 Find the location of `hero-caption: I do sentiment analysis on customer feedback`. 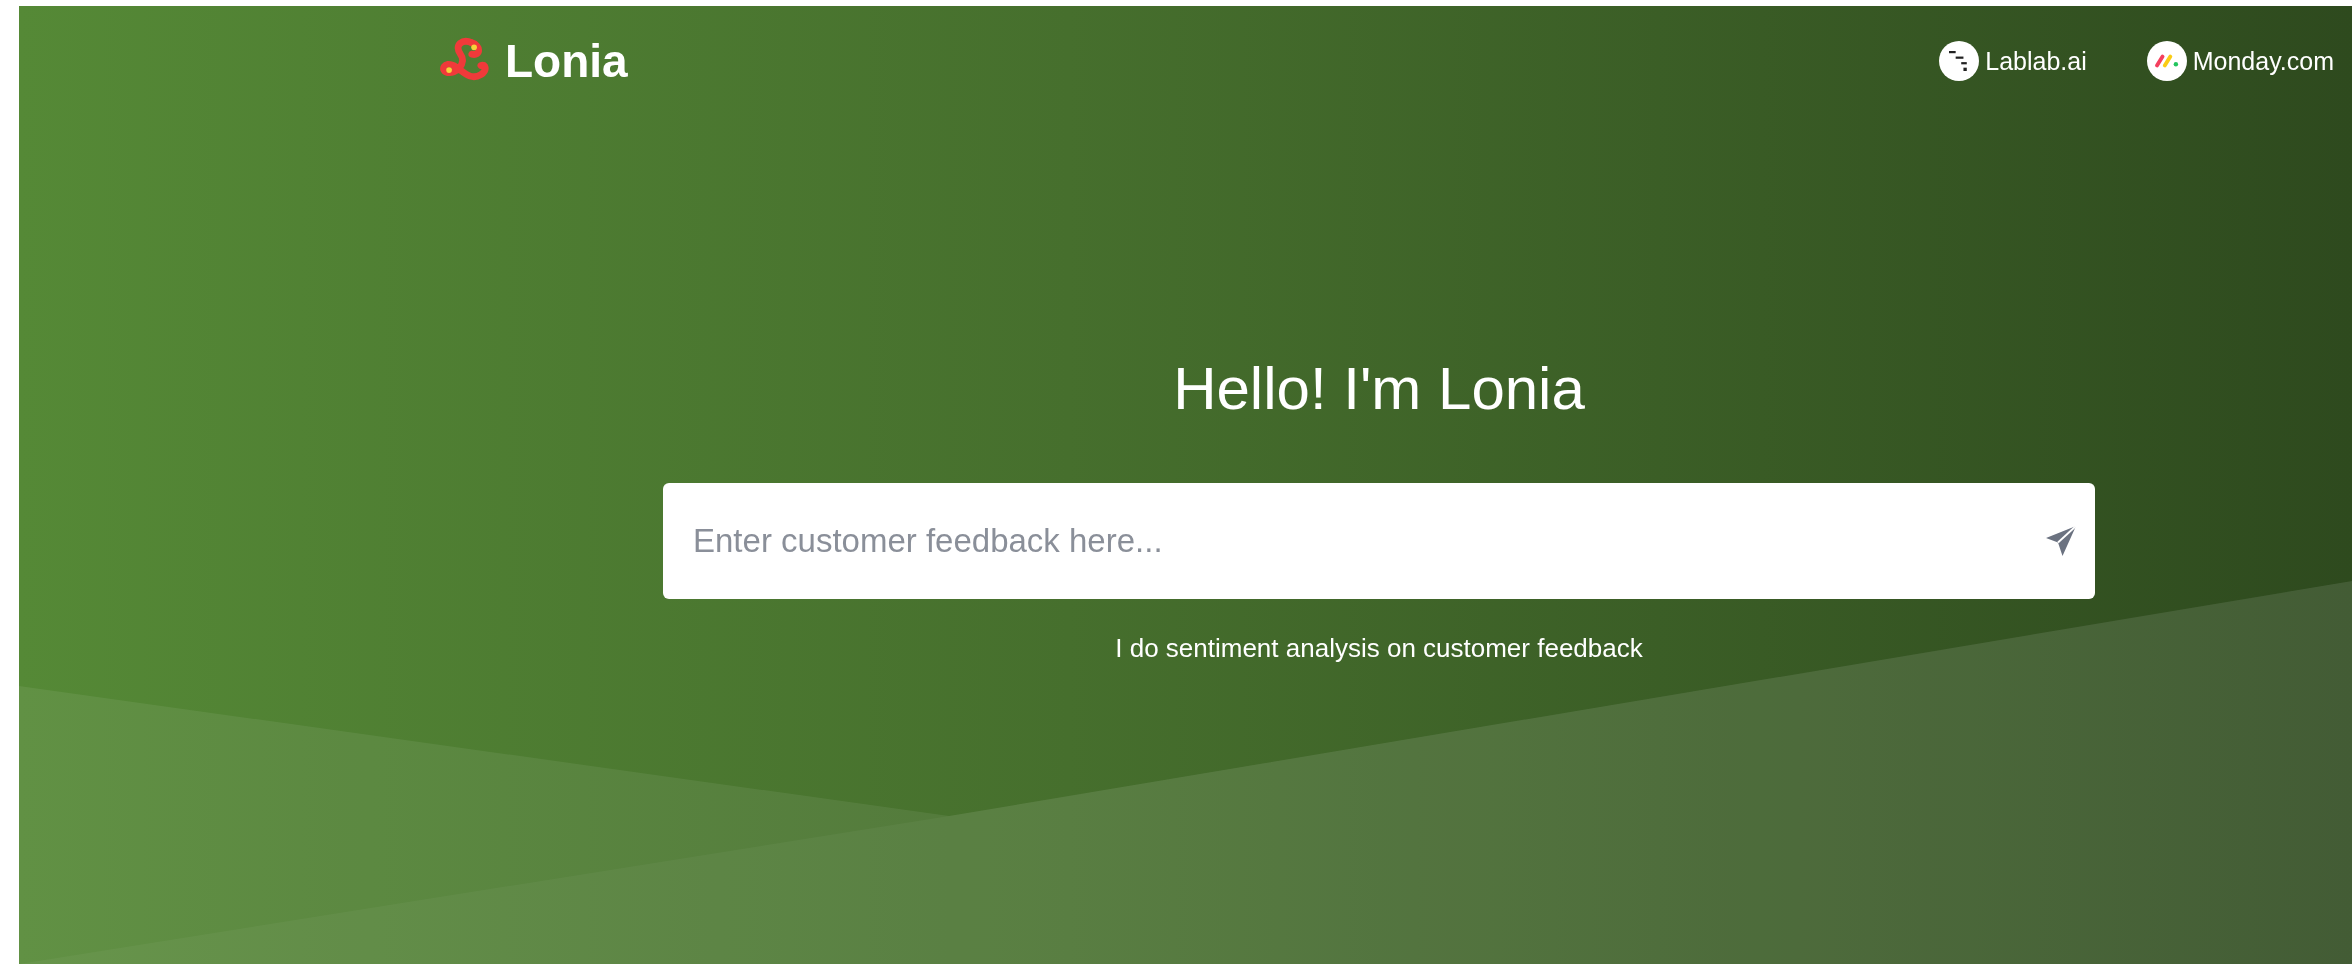

hero-caption: I do sentiment analysis on customer feedback is located at coordinates (1379, 648).